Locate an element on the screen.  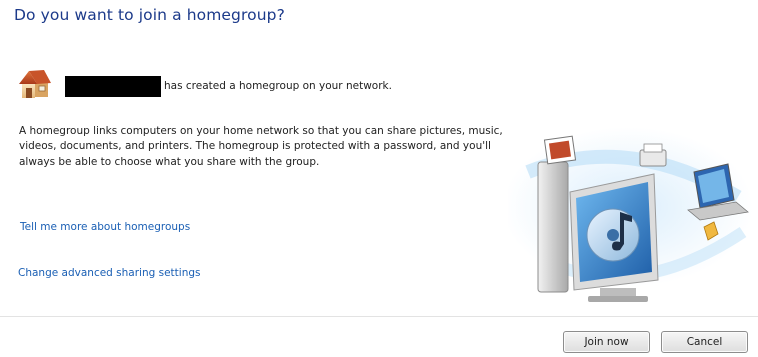
redacted-owner-name is located at coordinates (113, 86).